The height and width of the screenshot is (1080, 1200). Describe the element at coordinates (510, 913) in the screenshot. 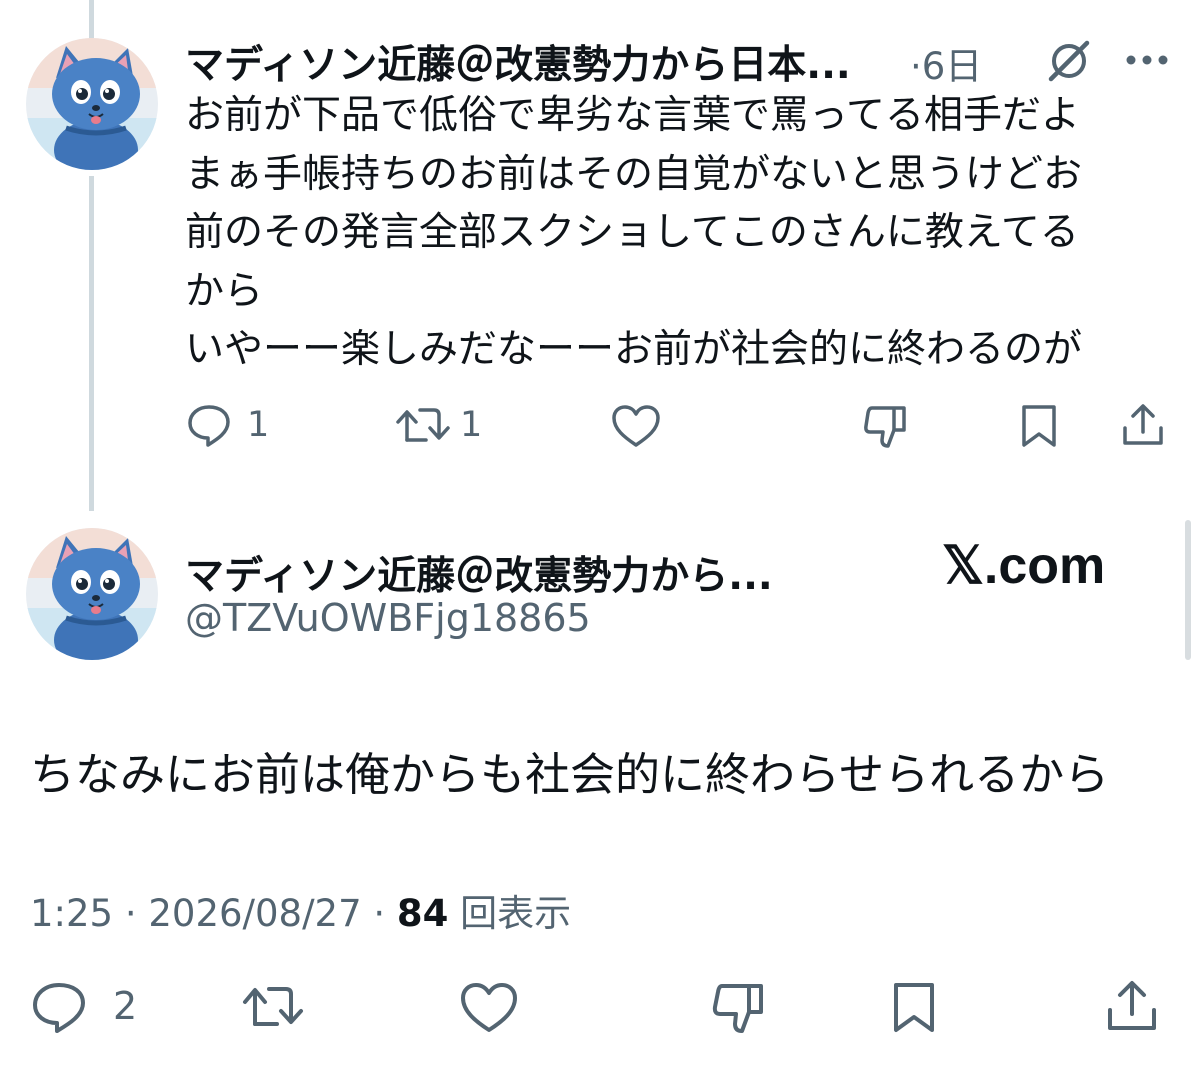

I see `view-label: 回表示` at that location.